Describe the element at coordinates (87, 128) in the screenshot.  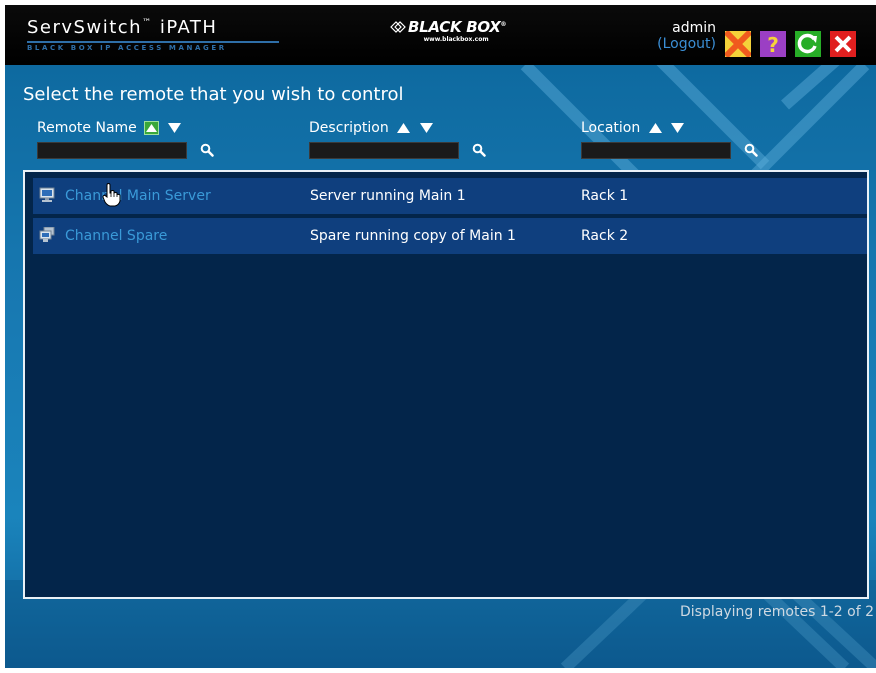
I see `column-label: Remote Name` at that location.